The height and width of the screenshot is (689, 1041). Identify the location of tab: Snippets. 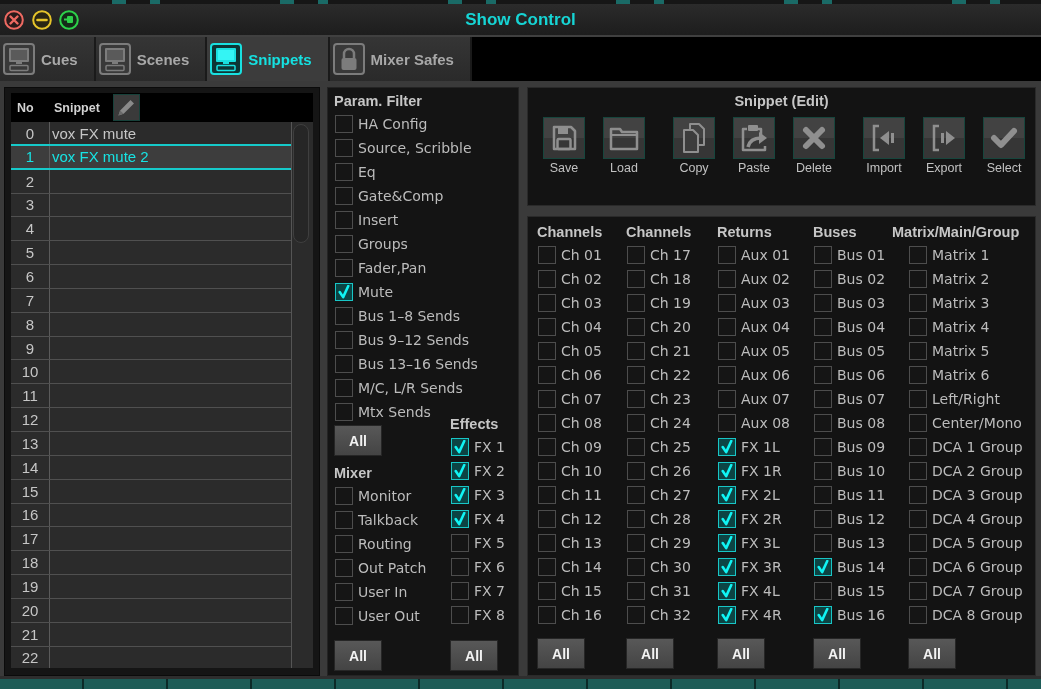
(268, 59).